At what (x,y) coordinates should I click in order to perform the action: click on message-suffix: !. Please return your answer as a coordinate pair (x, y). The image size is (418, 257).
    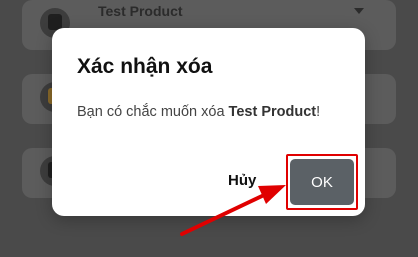
    Looking at the image, I should click on (318, 112).